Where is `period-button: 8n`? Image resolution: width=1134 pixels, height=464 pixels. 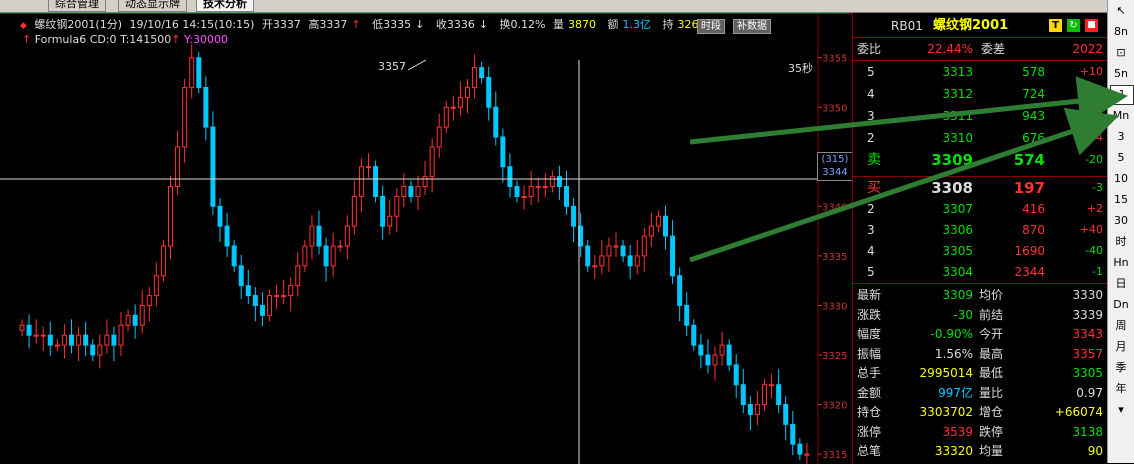
period-button: 8n is located at coordinates (1121, 32).